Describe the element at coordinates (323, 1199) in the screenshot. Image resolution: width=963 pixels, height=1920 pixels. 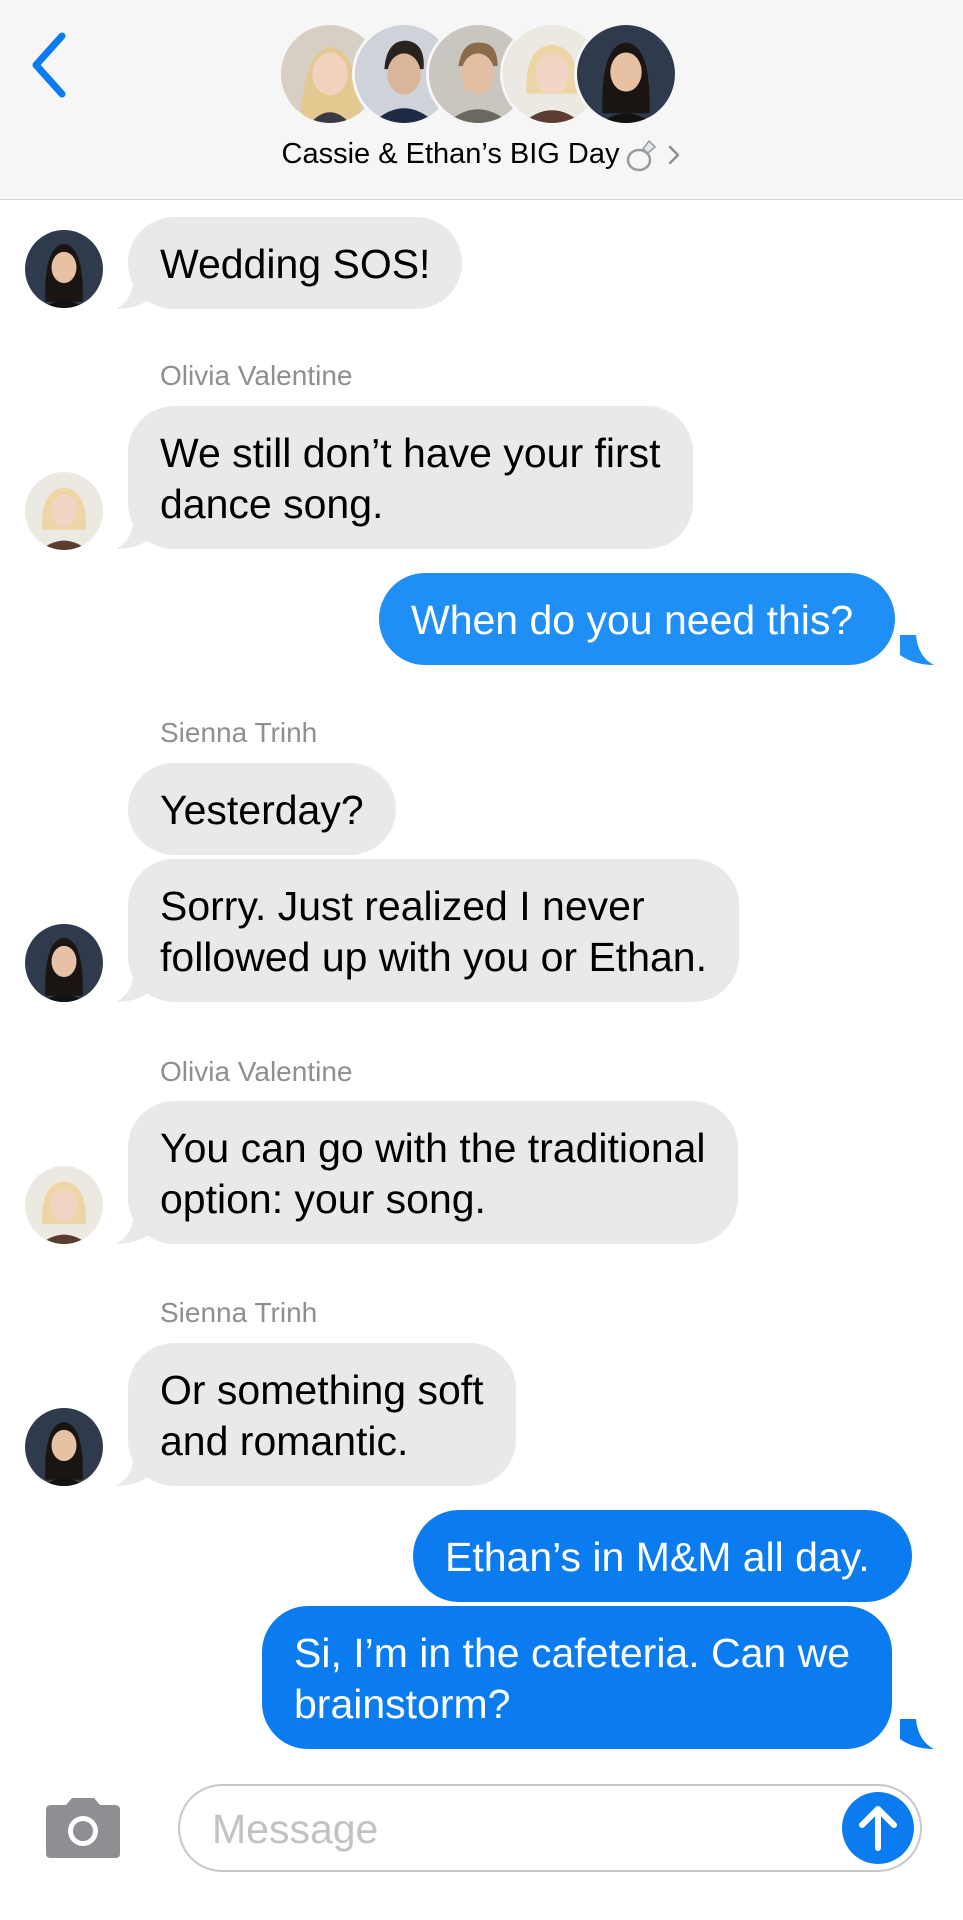
I see `message-text-line: option: your song.` at that location.